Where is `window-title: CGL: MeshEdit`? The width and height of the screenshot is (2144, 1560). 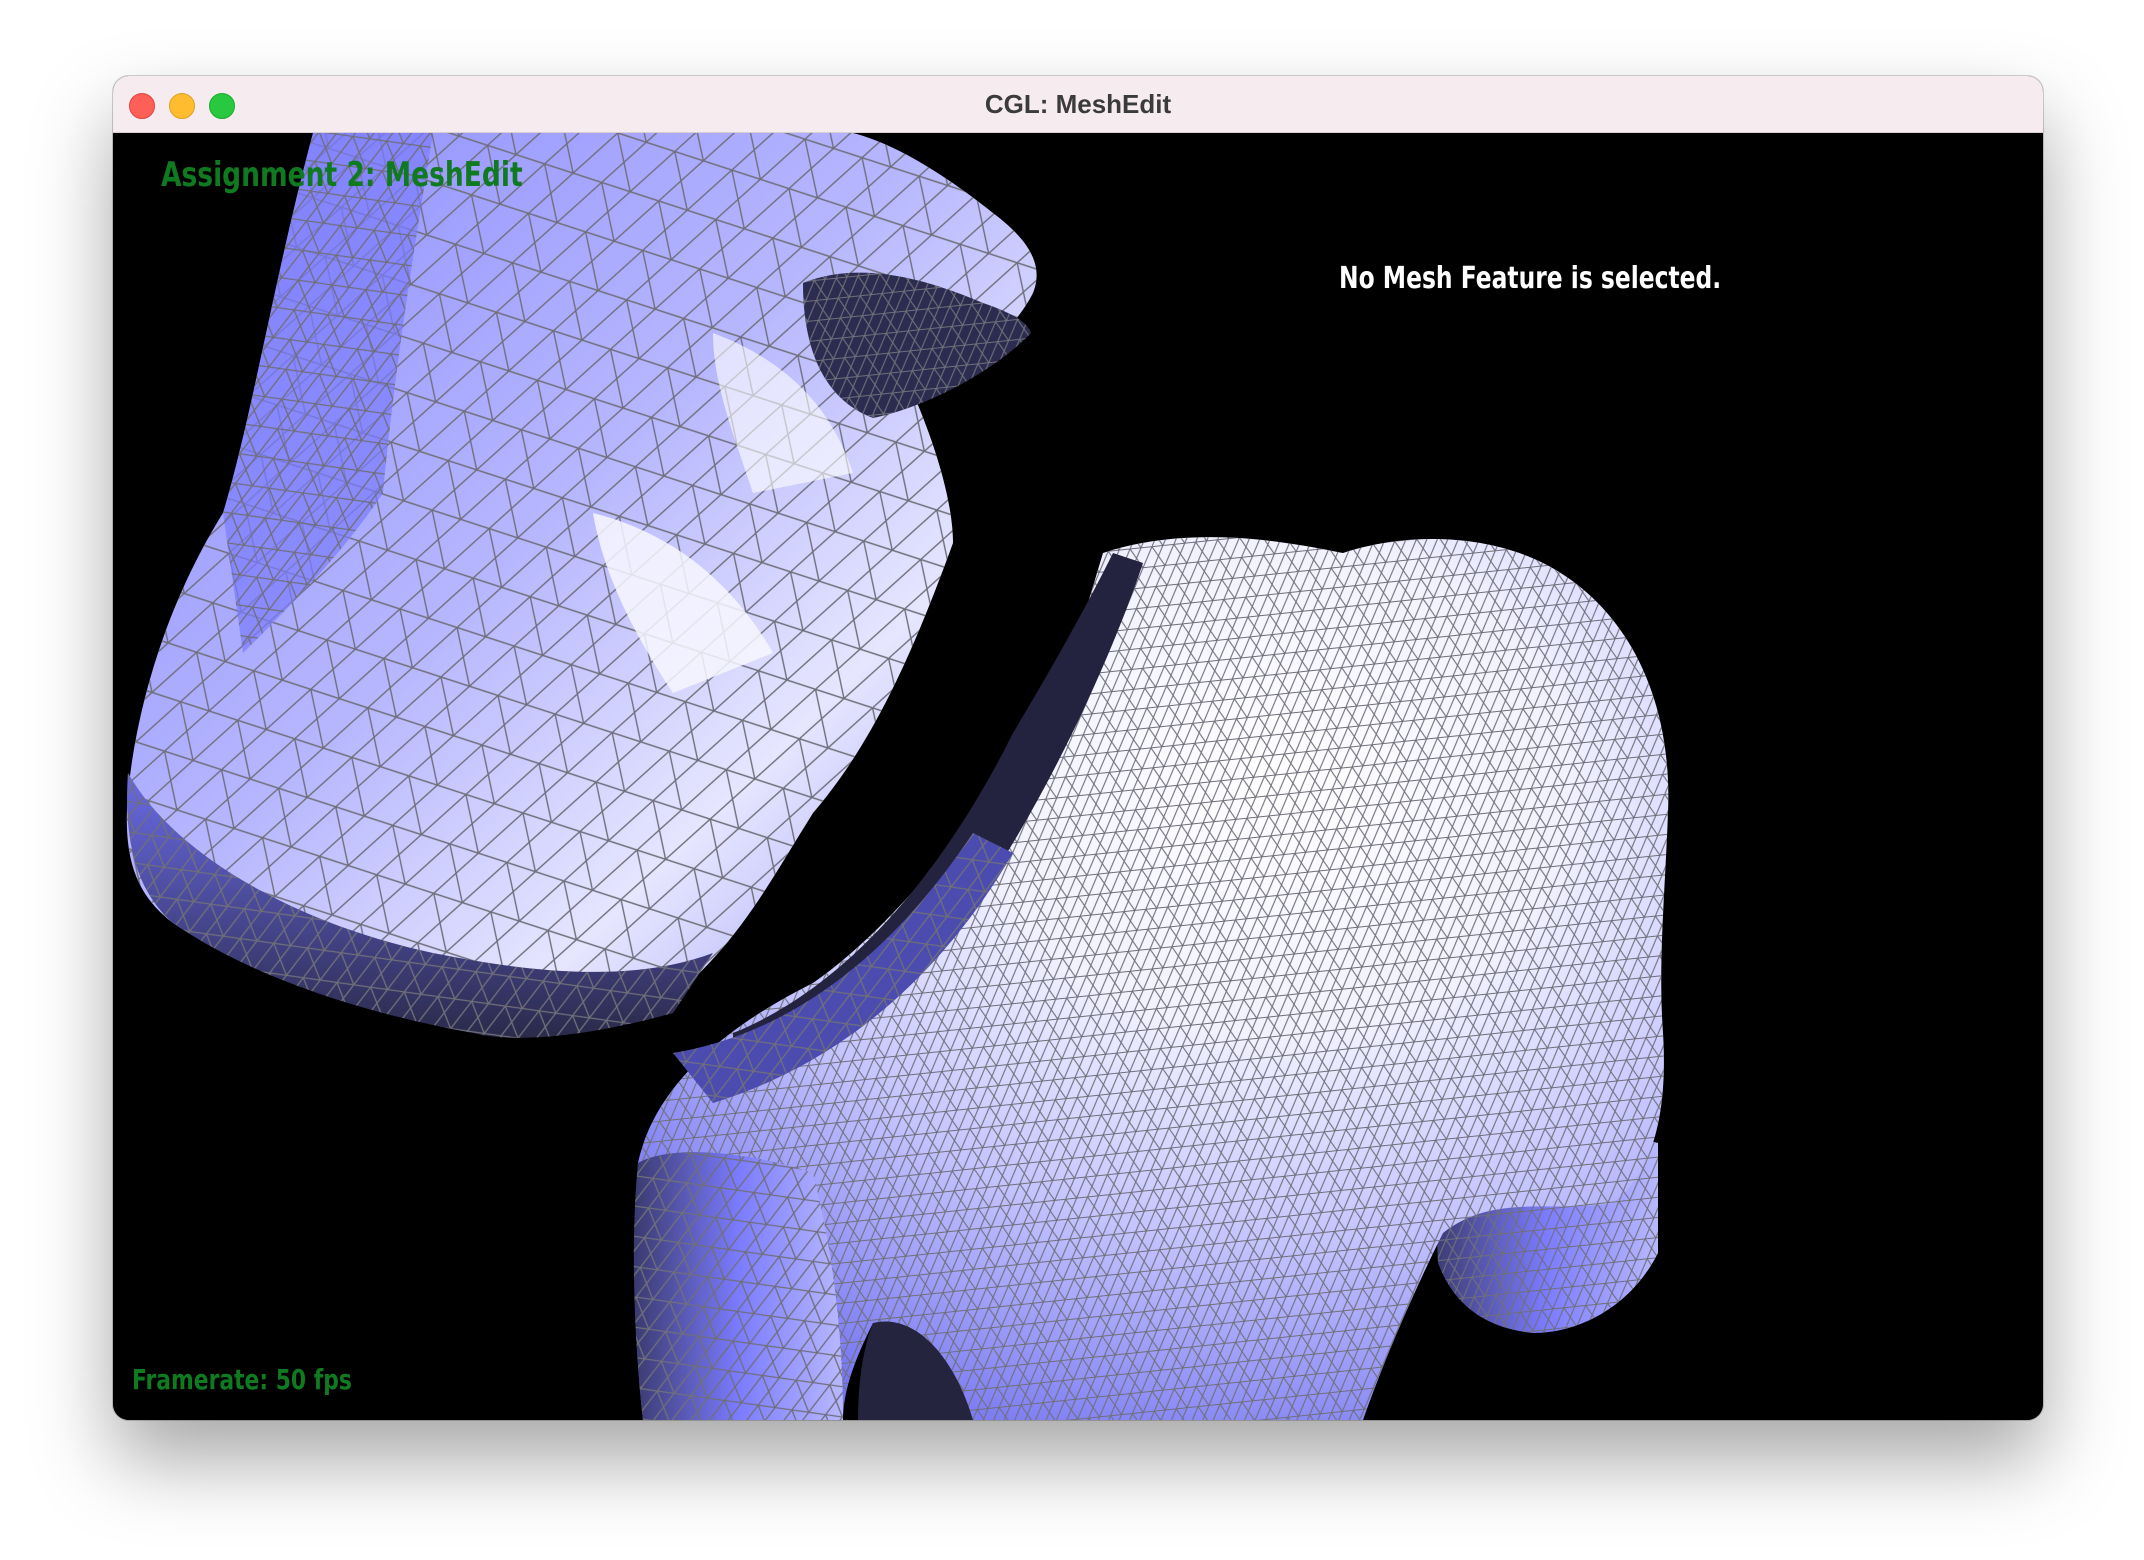
window-title: CGL: MeshEdit is located at coordinates (1078, 104).